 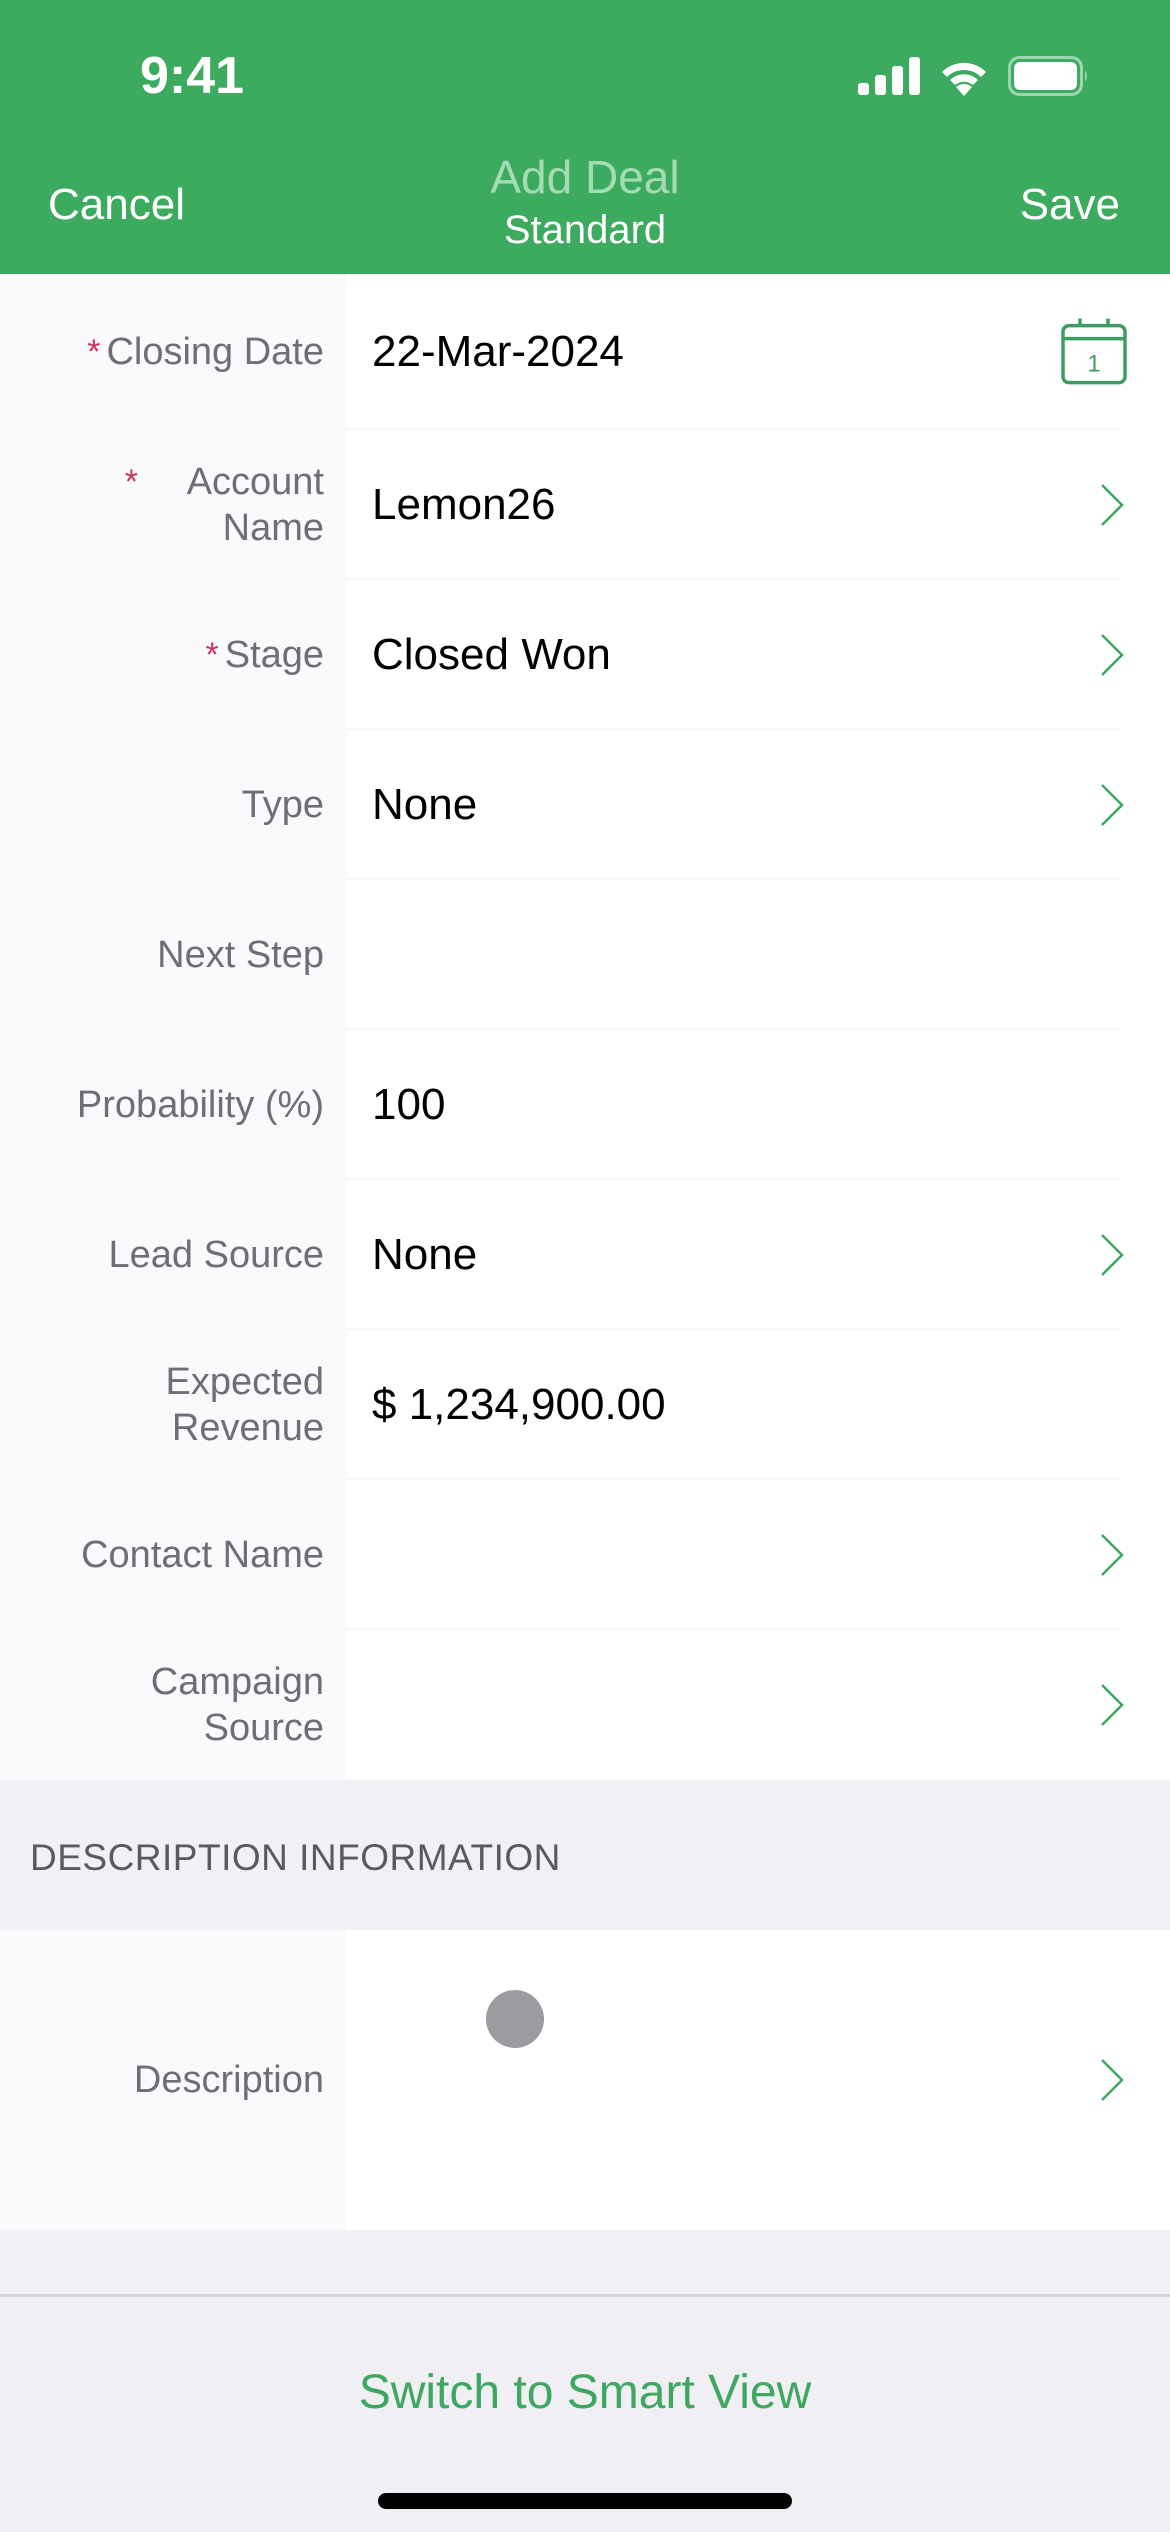 What do you see at coordinates (758, 2080) in the screenshot?
I see `description-field` at bounding box center [758, 2080].